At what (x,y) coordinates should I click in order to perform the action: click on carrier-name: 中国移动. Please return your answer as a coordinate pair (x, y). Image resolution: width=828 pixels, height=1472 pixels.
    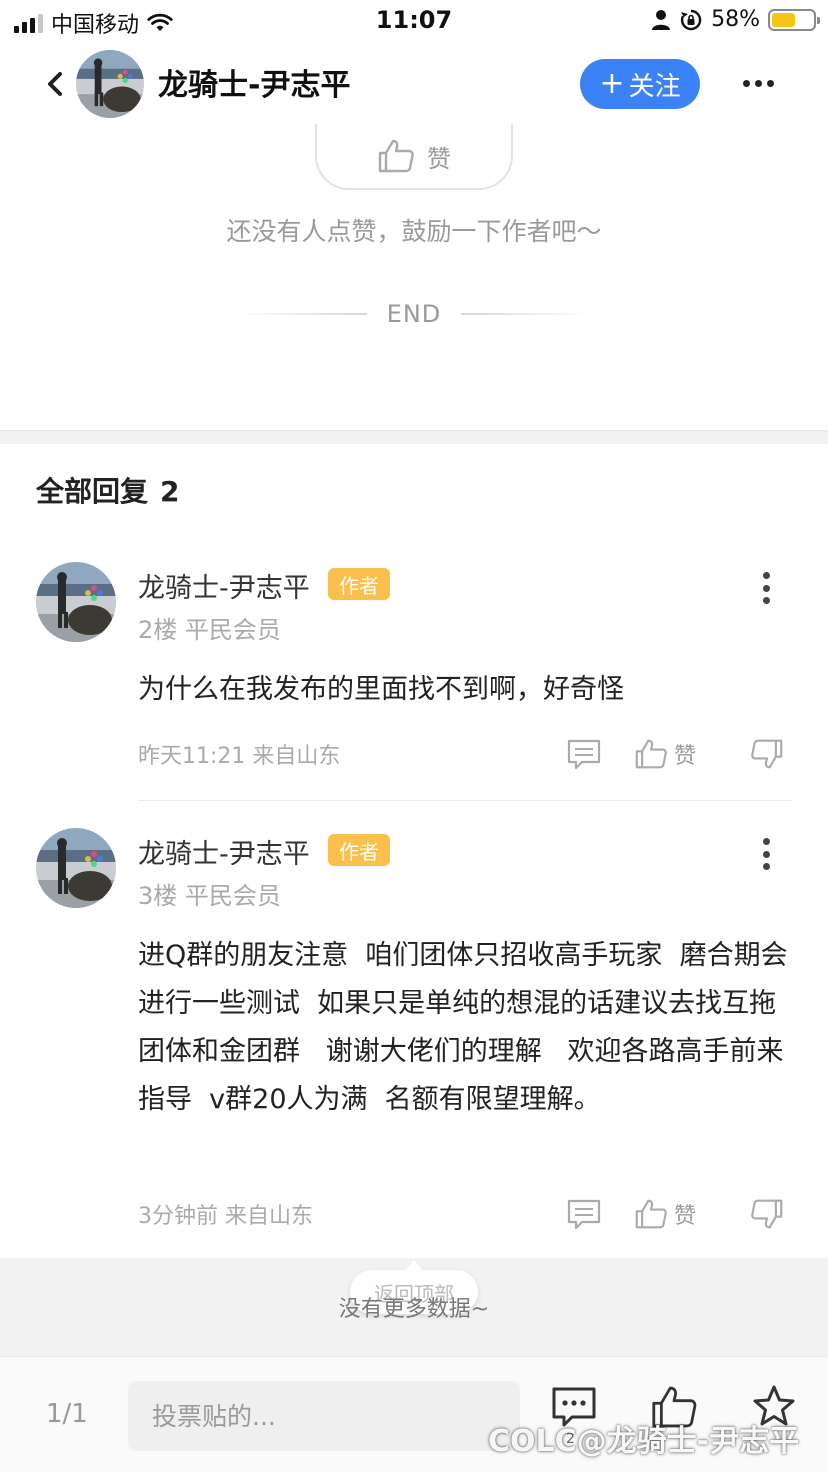
    Looking at the image, I should click on (95, 25).